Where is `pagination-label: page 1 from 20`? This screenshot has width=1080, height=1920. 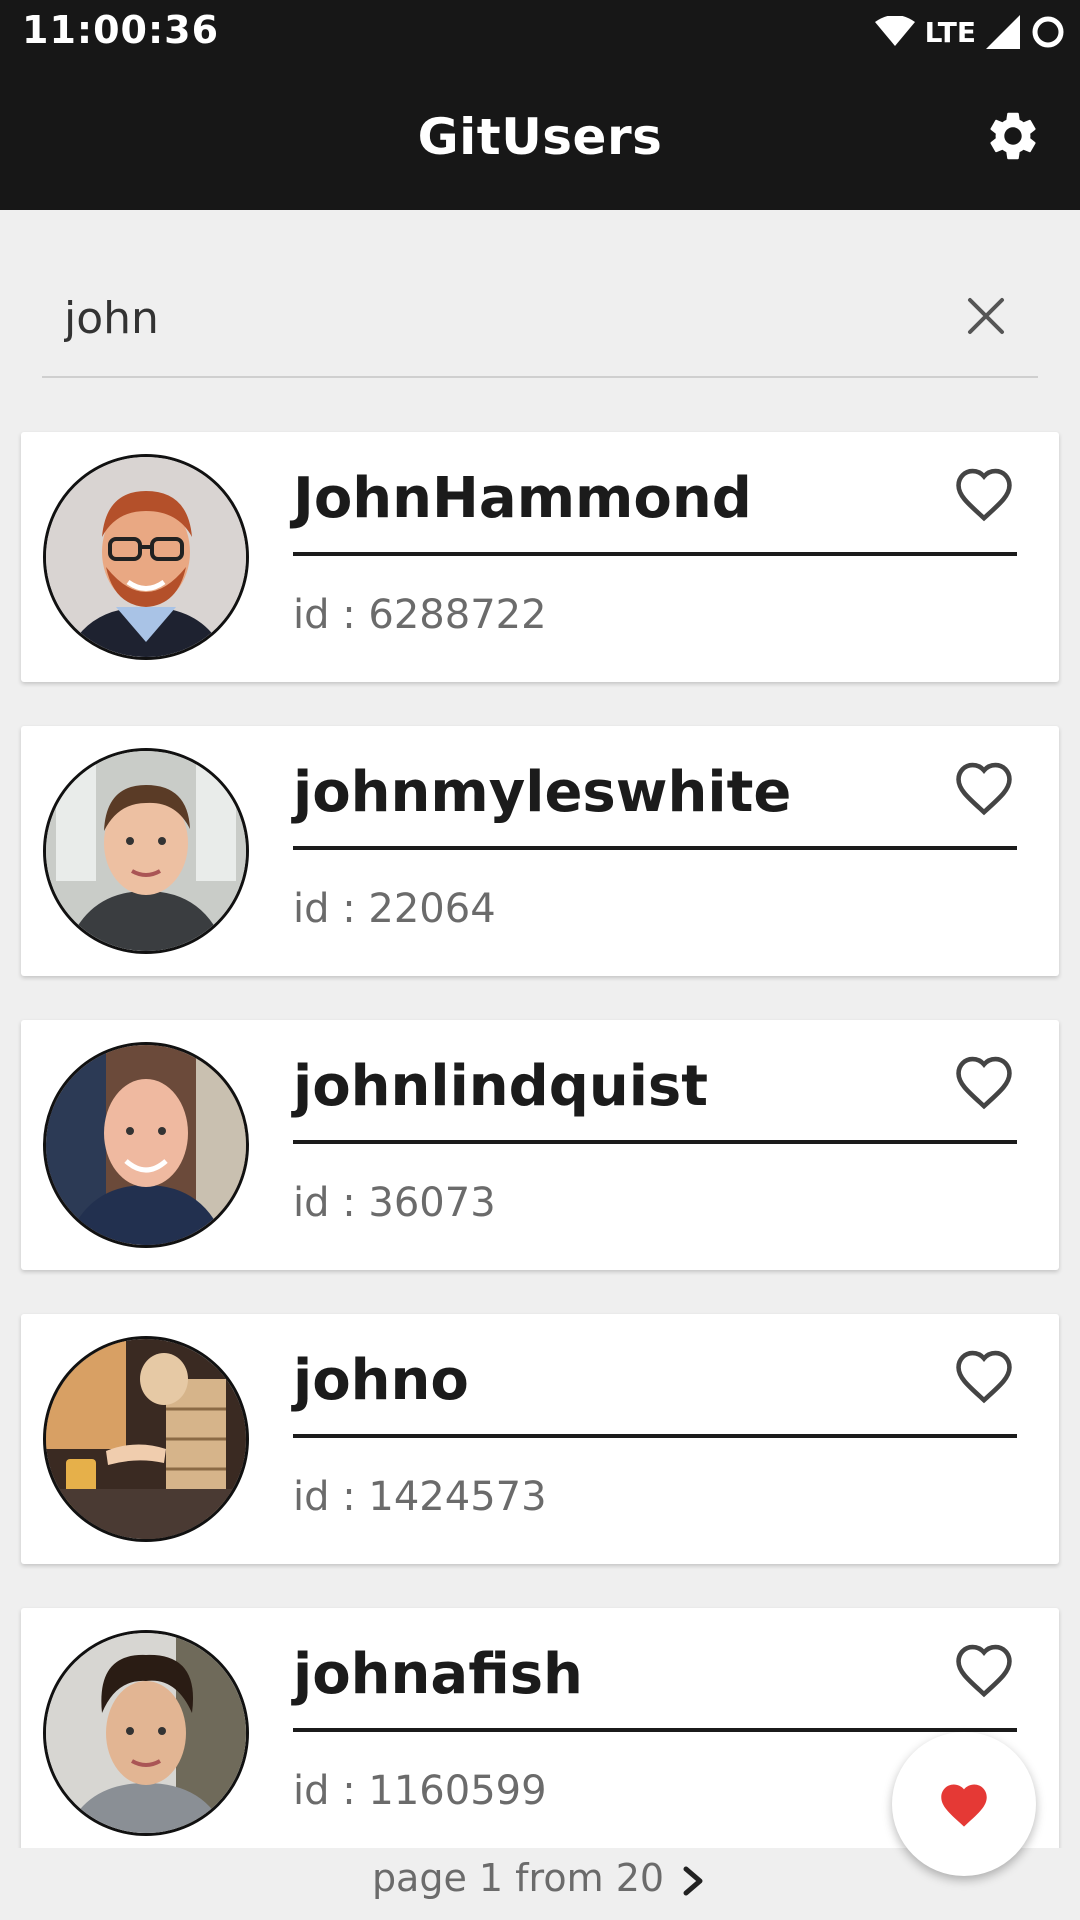
pagination-label: page 1 from 20 is located at coordinates (518, 1878).